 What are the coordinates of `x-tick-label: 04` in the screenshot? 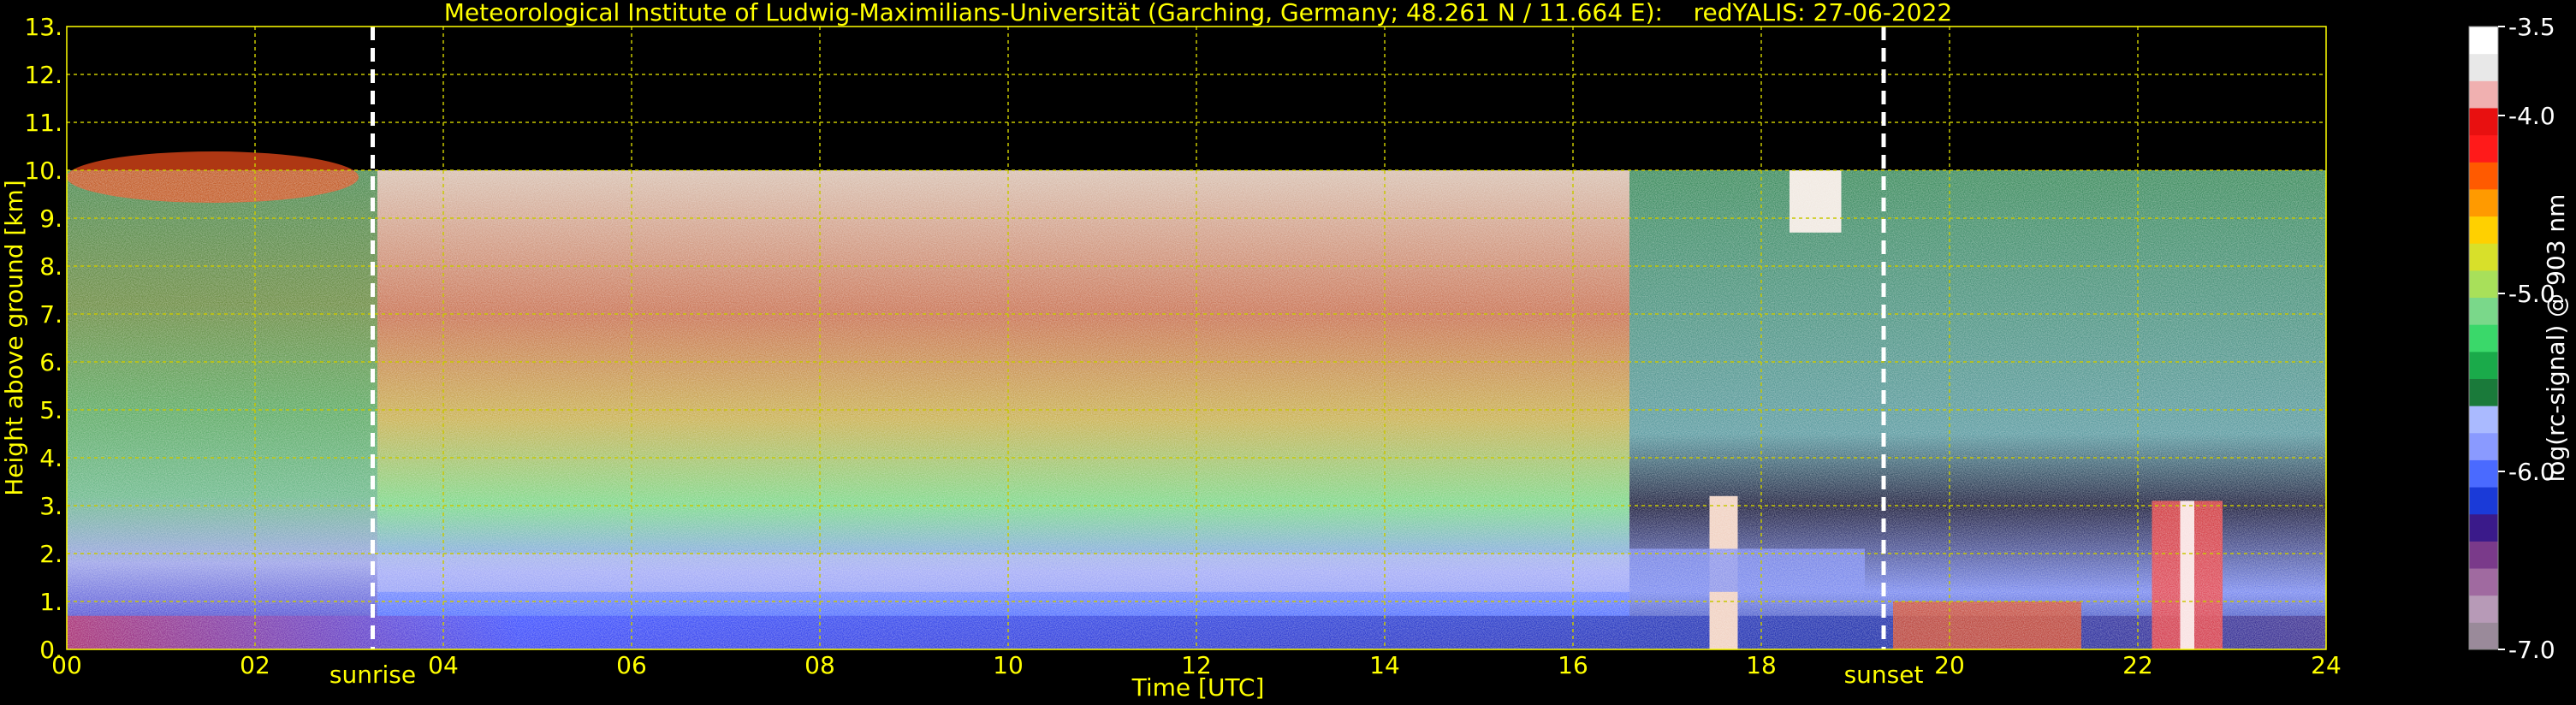 It's located at (443, 665).